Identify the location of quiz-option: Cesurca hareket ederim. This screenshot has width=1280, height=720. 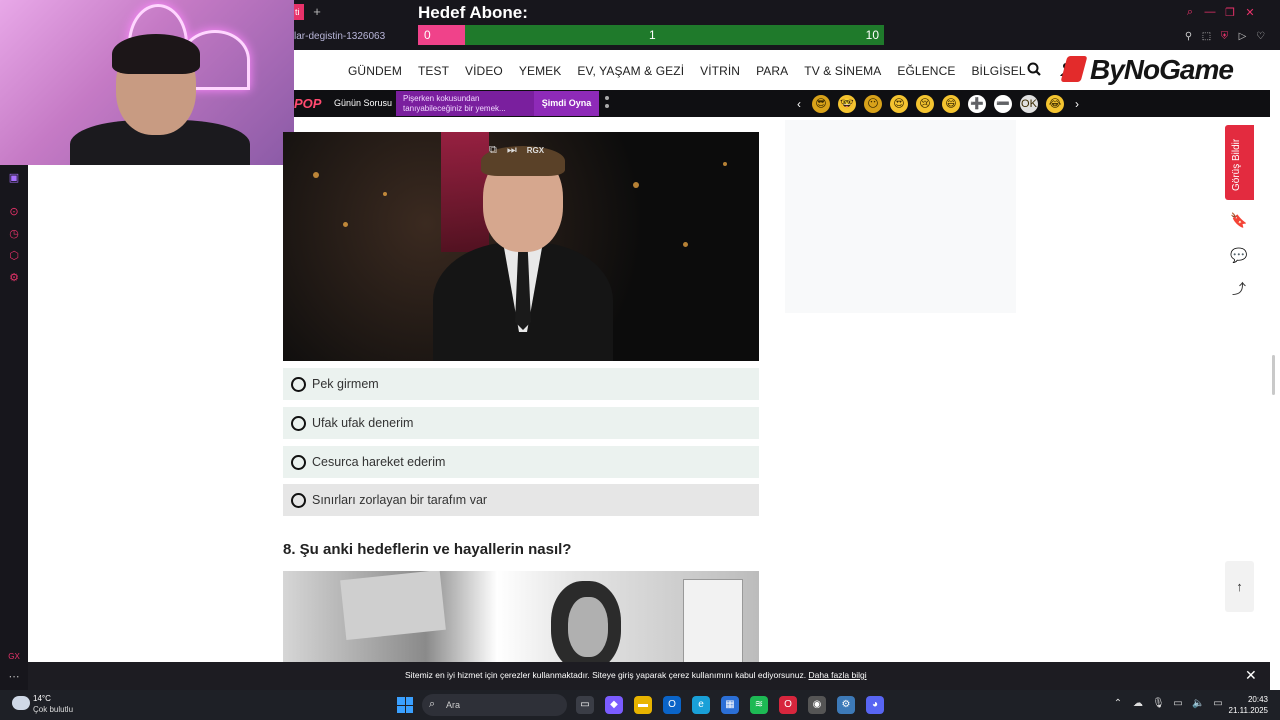
(521, 462).